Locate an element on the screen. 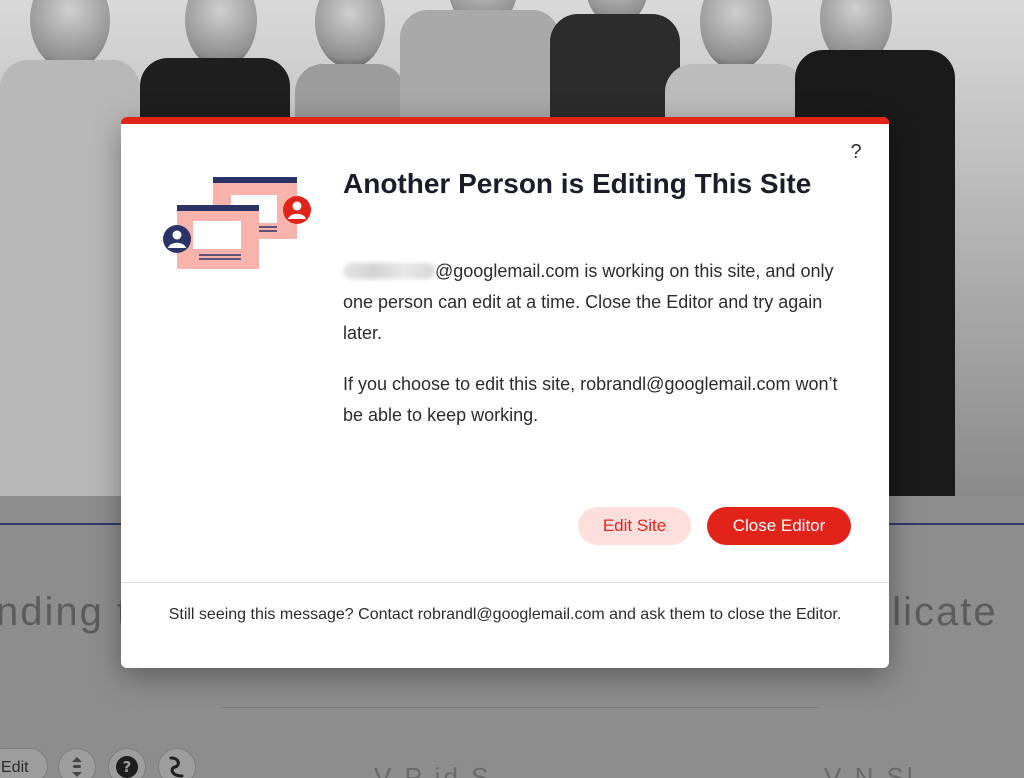  edit-site-button: Edit Site is located at coordinates (634, 526).